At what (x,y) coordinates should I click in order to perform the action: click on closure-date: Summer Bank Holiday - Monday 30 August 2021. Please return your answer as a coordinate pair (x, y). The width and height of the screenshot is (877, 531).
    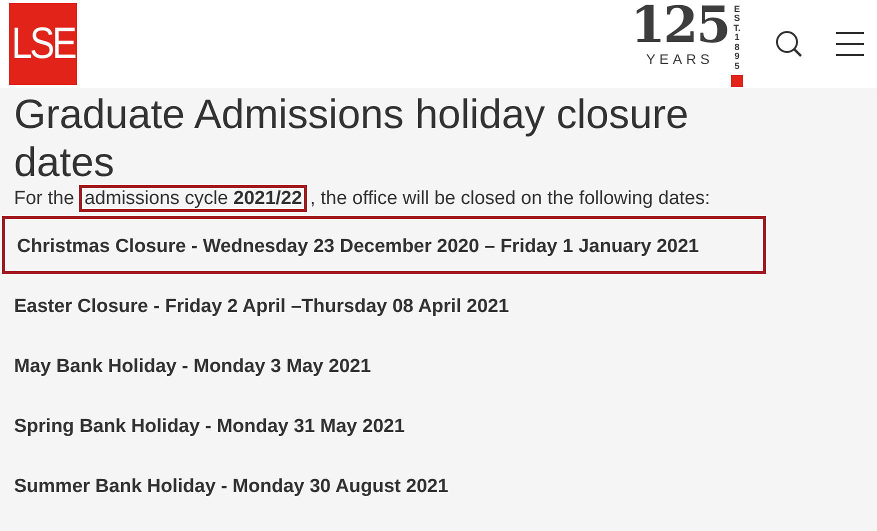
    Looking at the image, I should click on (231, 486).